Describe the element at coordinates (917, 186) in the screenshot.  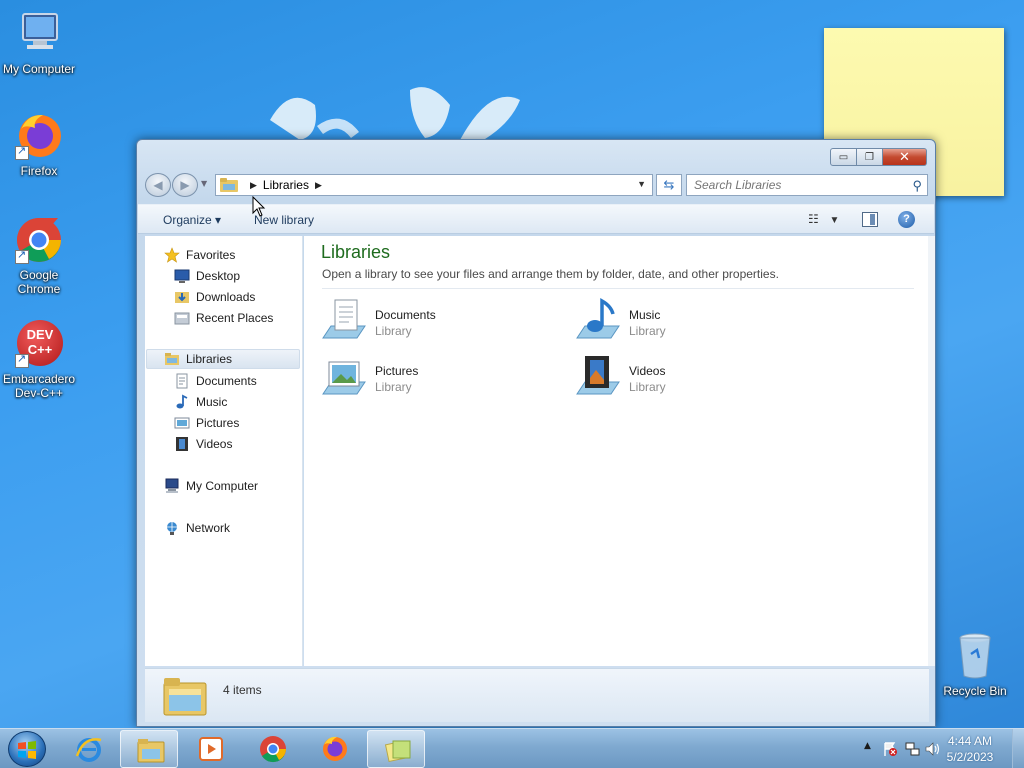
I see `search-icon: ⚲` at that location.